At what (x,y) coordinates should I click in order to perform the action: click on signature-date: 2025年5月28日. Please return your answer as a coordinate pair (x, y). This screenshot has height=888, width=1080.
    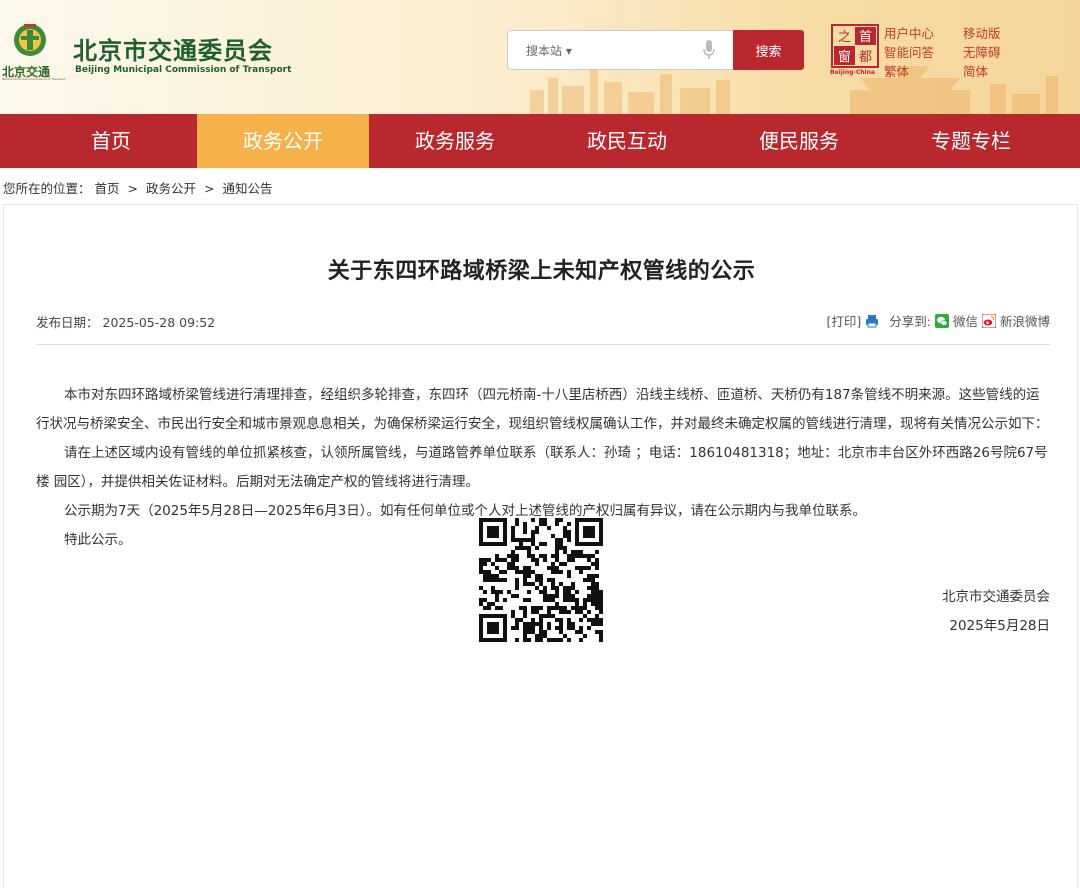
    Looking at the image, I should click on (999, 626).